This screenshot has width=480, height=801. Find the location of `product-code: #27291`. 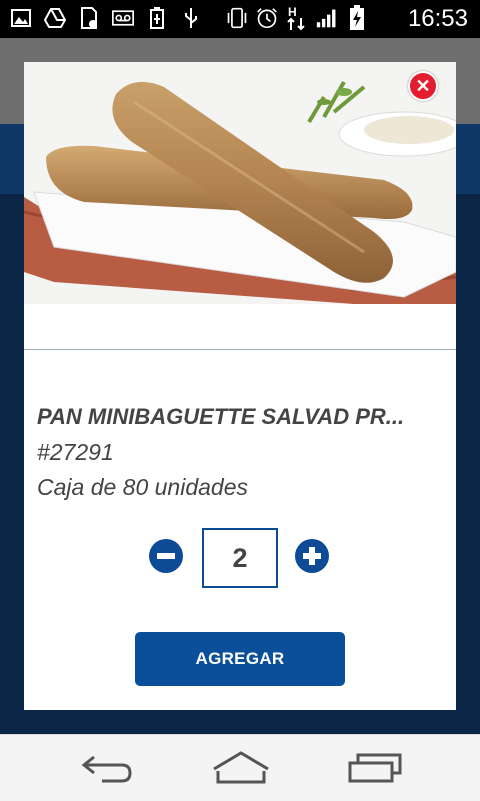

product-code: #27291 is located at coordinates (75, 452).